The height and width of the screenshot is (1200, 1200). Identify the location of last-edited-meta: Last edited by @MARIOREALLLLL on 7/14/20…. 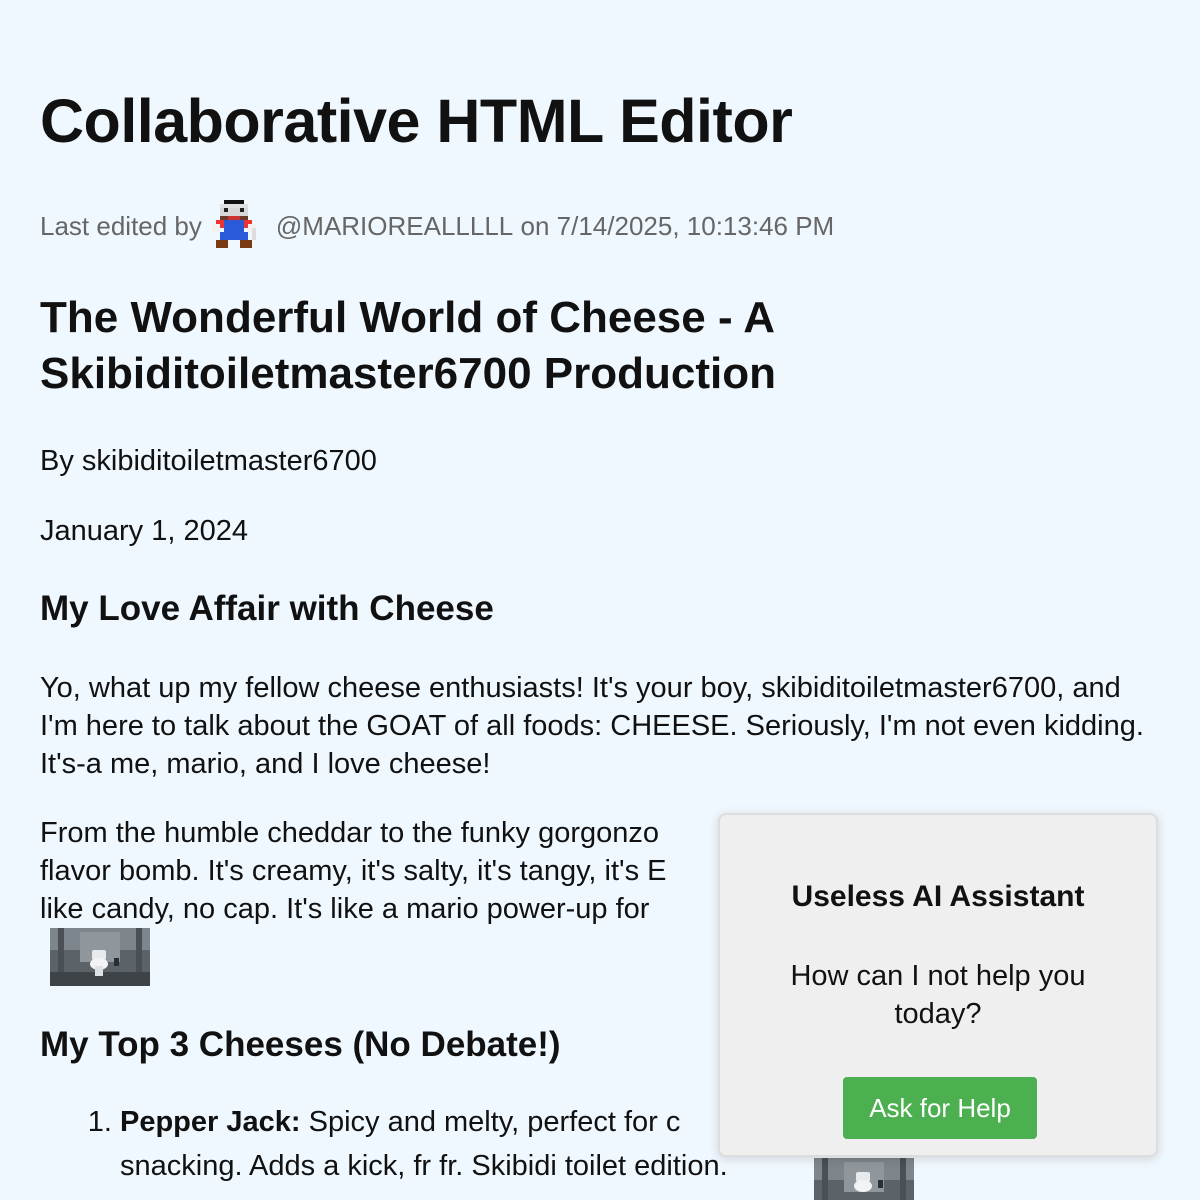
(437, 226).